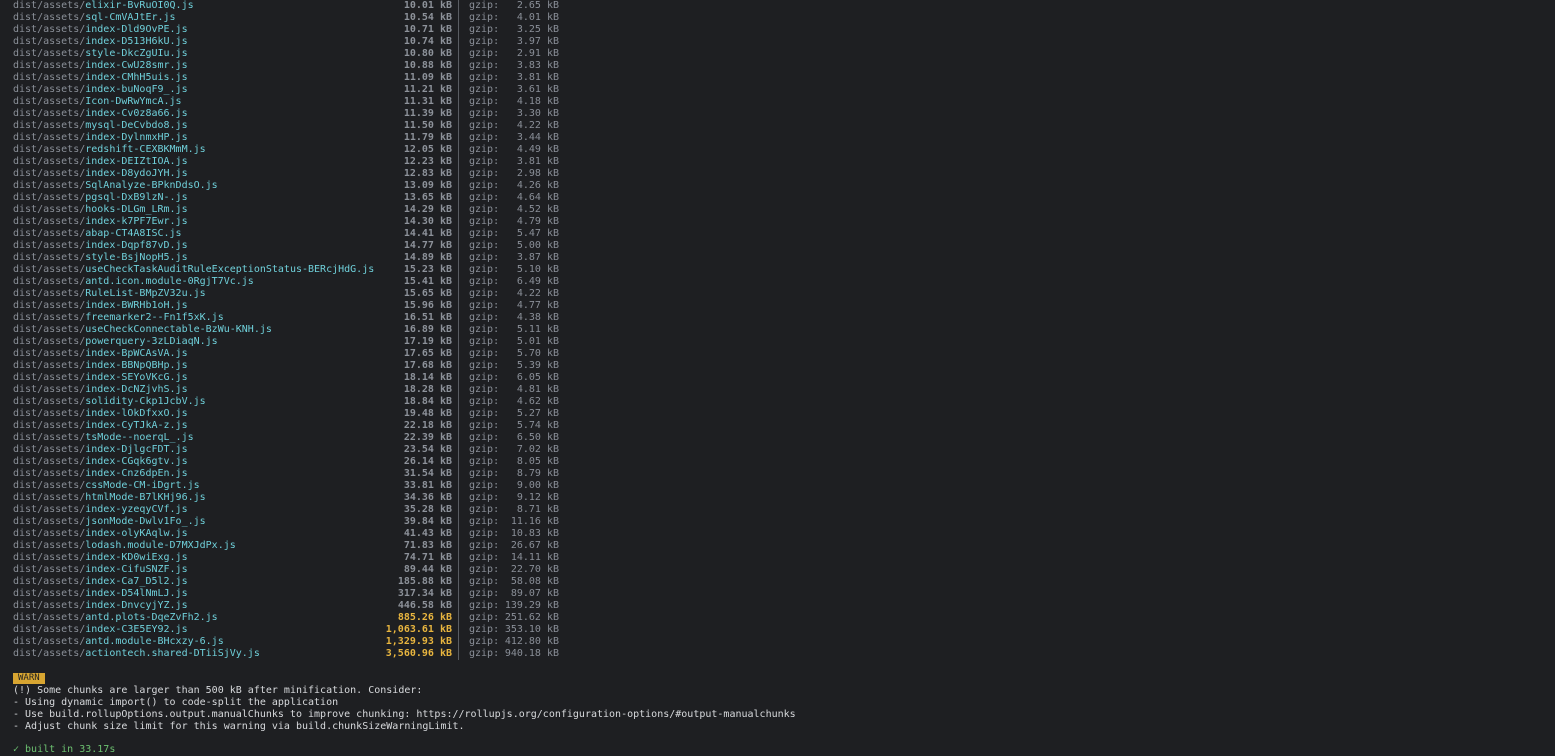  What do you see at coordinates (427, 401) in the screenshot?
I see `asset-size: 18.84 kB` at bounding box center [427, 401].